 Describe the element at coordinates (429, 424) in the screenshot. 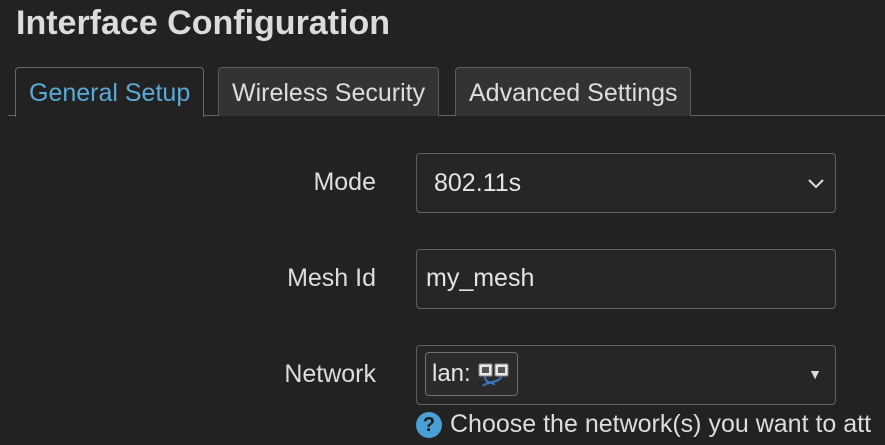

I see `help-question-icon: ?` at that location.